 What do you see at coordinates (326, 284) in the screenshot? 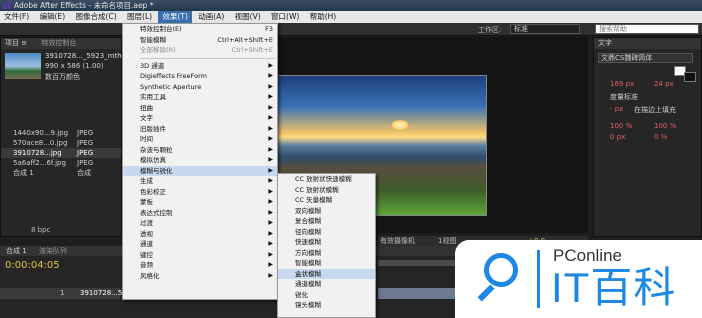
I see `blur-submenu-item: 通道模糊` at bounding box center [326, 284].